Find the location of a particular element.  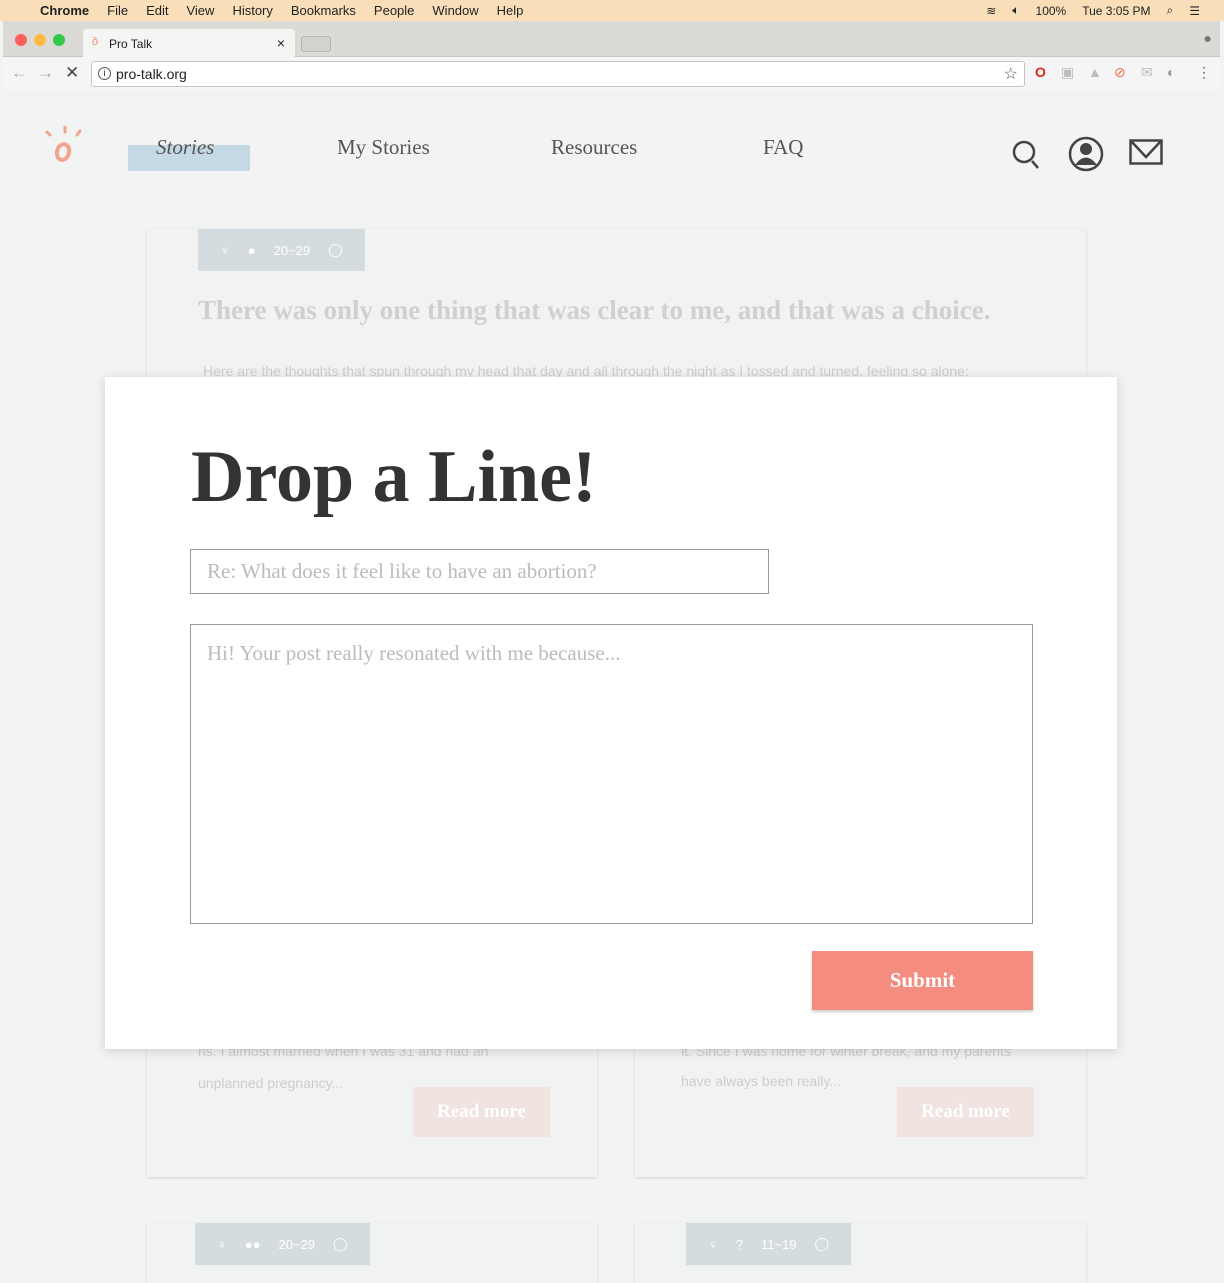

nav-resources: Resources is located at coordinates (594, 147).